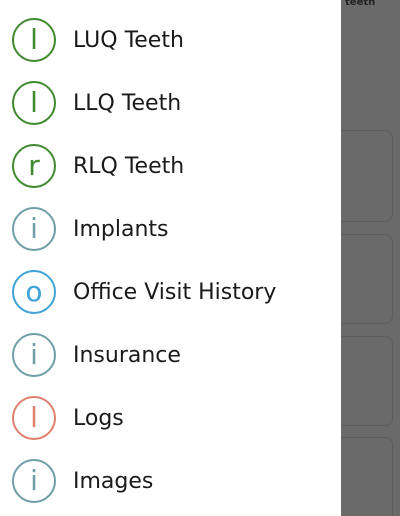  Describe the element at coordinates (113, 481) in the screenshot. I see `menu-item-label: Images` at that location.